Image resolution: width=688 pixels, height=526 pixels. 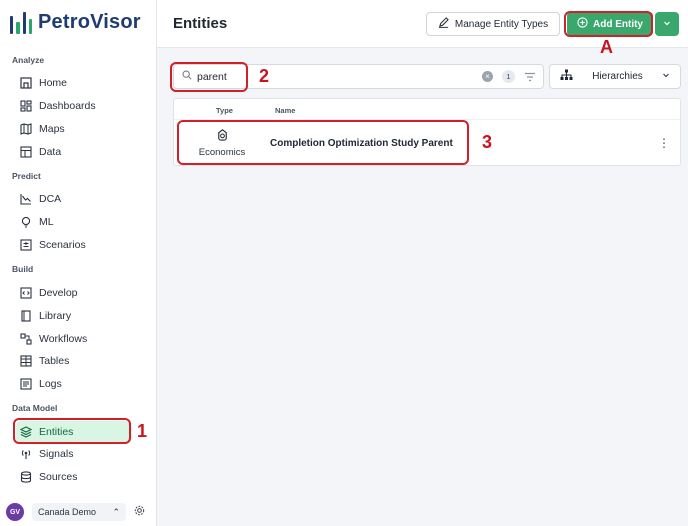 I want to click on sidebar-item-label: Logs, so click(x=50, y=384).